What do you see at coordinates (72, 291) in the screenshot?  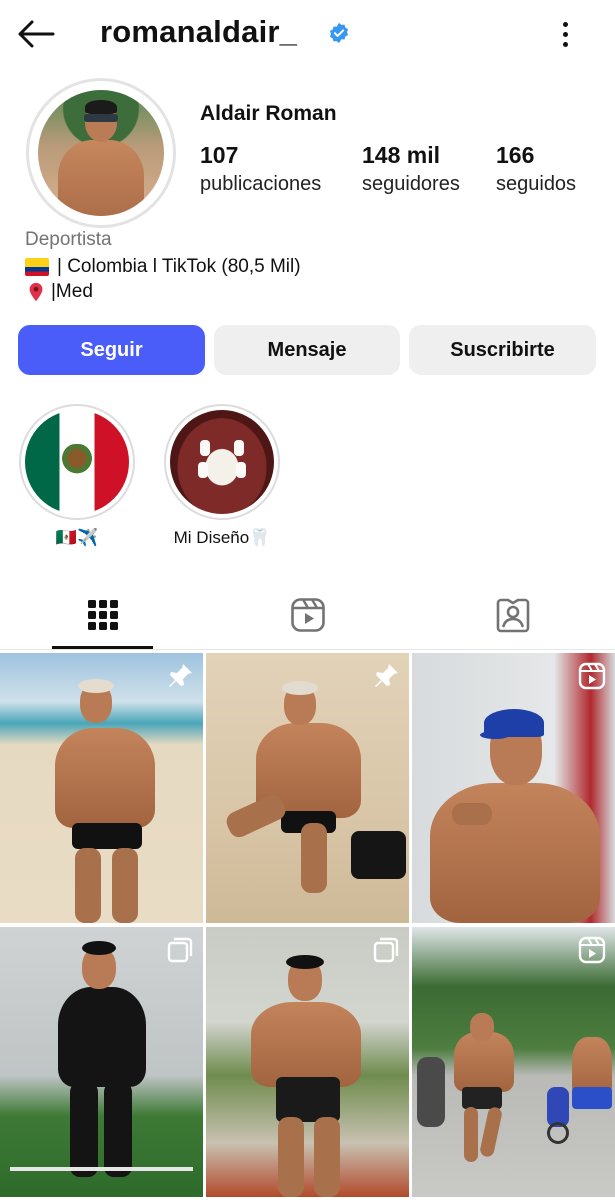 I see `bio-text-2: |Med` at bounding box center [72, 291].